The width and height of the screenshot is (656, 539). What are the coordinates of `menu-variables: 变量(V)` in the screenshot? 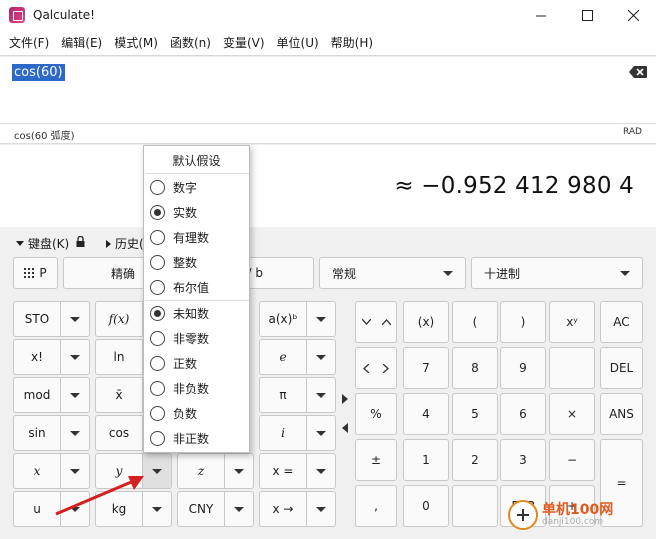 It's located at (244, 42).